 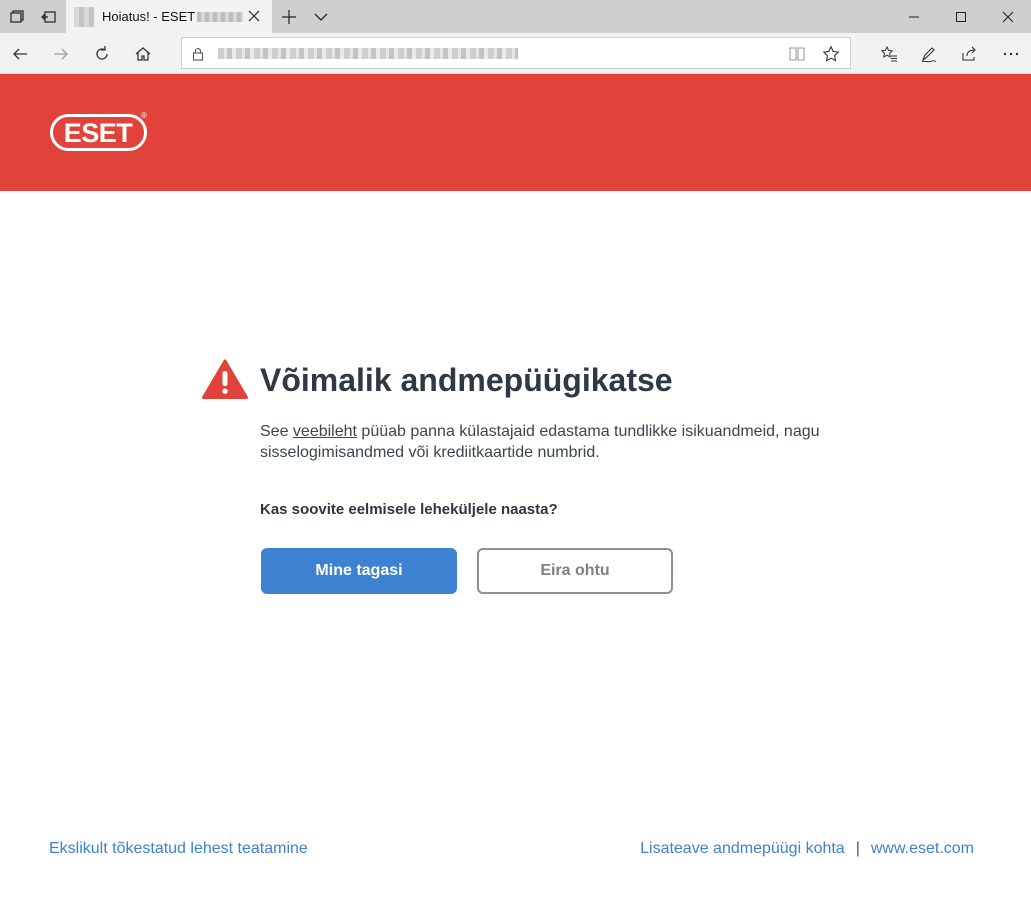 What do you see at coordinates (254, 16) in the screenshot?
I see `tab-close-icon` at bounding box center [254, 16].